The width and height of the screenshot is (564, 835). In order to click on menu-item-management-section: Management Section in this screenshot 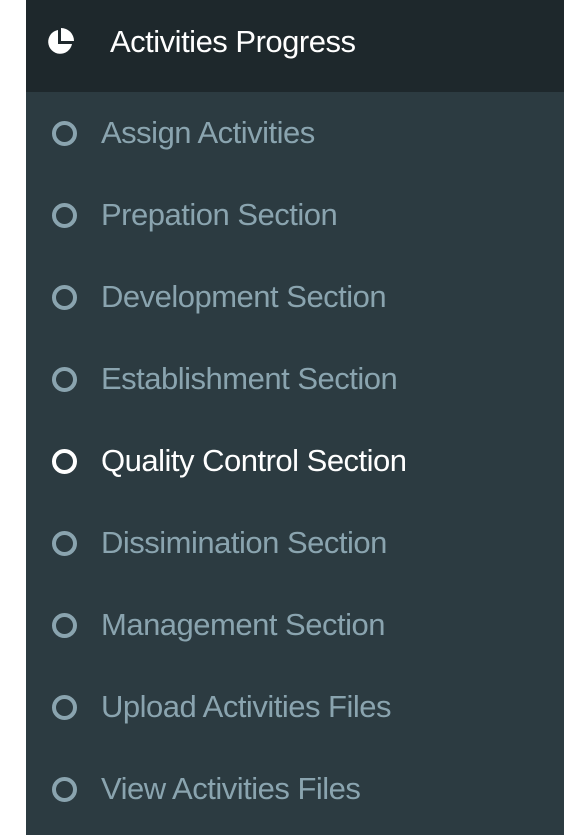, I will do `click(295, 625)`.